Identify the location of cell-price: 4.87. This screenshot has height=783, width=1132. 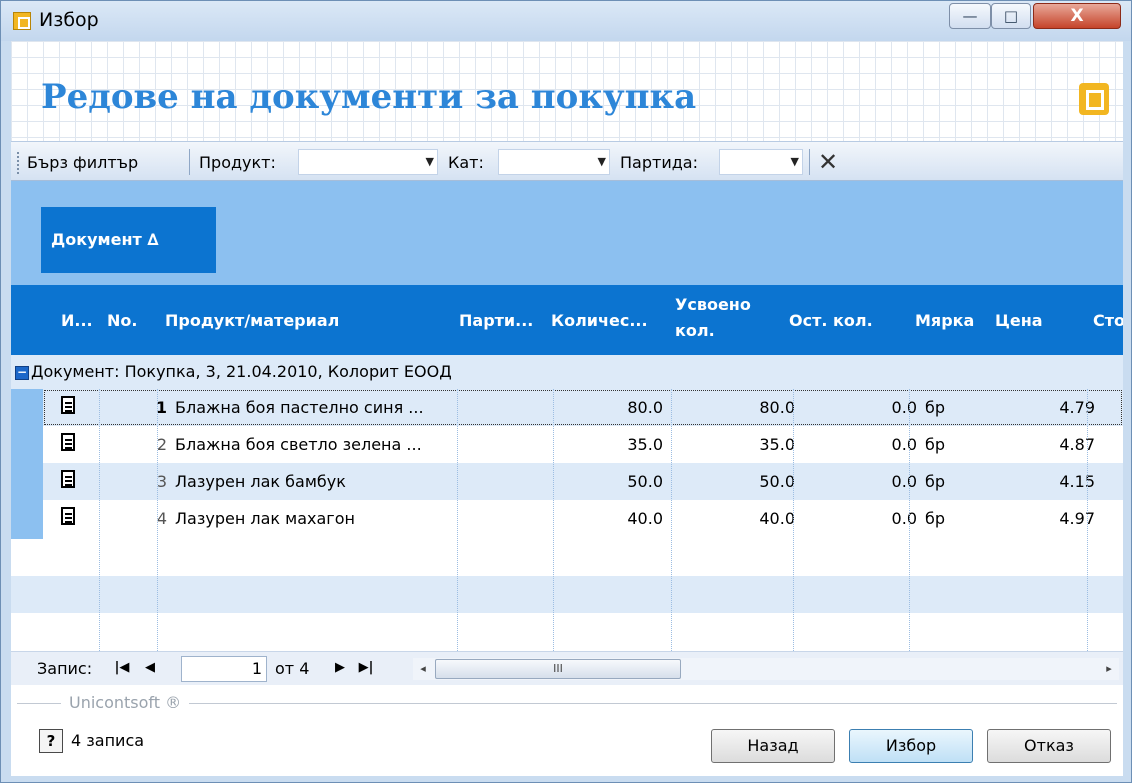
(1077, 444).